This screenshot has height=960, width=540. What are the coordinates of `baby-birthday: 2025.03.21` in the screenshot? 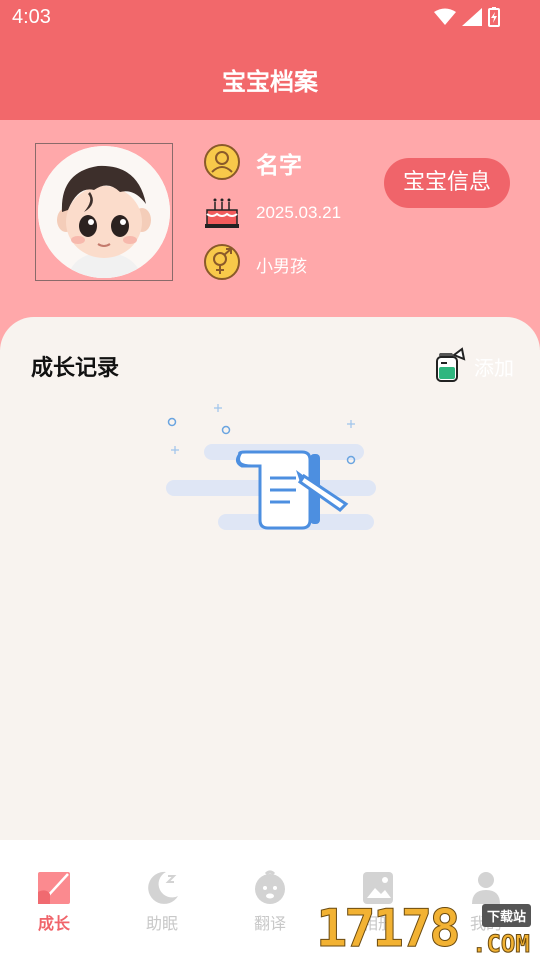 It's located at (299, 212).